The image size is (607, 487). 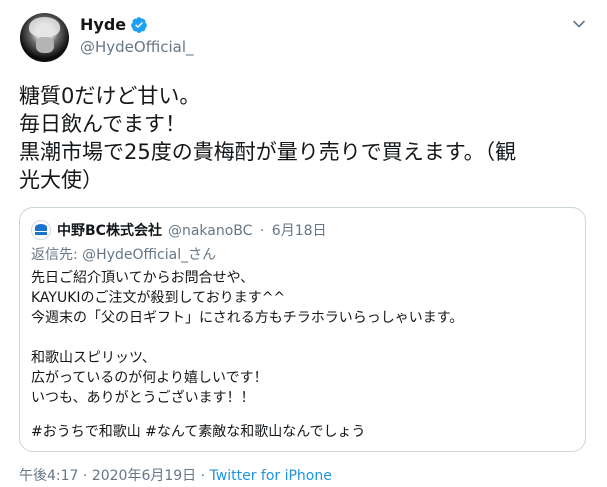 What do you see at coordinates (143, 398) in the screenshot?
I see `quoted-body-line: いつも、ありがとうございます！！` at bounding box center [143, 398].